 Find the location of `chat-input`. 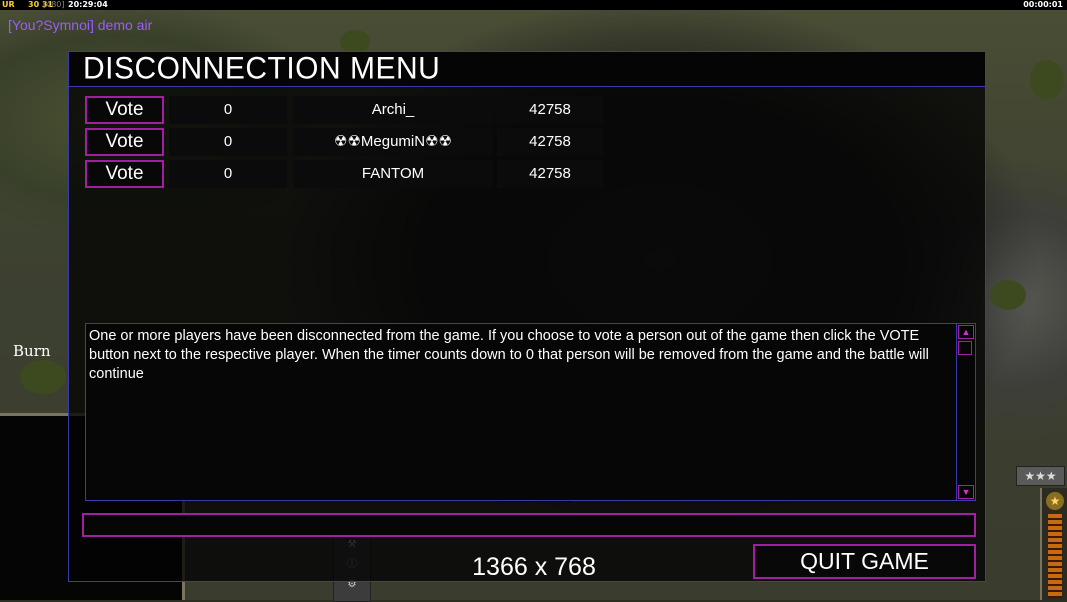

chat-input is located at coordinates (529, 525).